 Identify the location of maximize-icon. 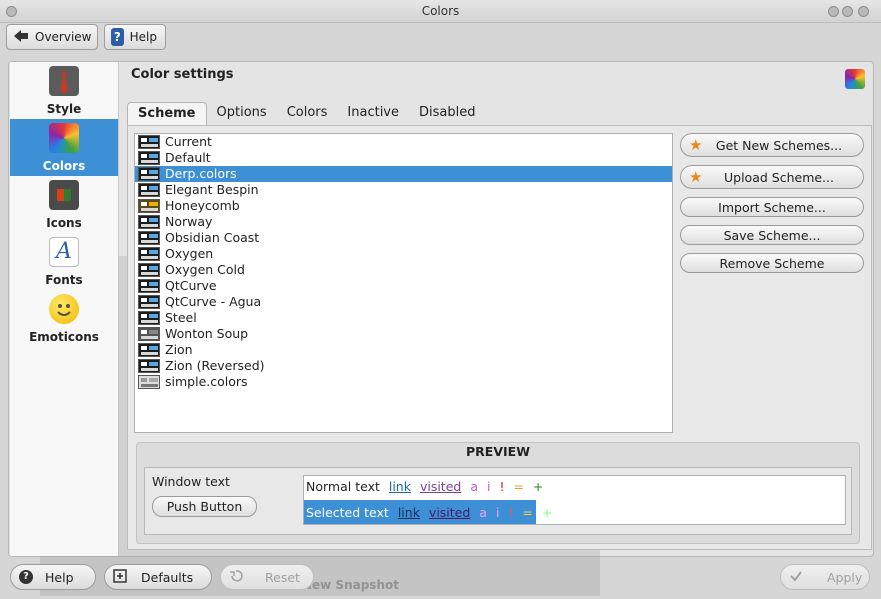
(847, 11).